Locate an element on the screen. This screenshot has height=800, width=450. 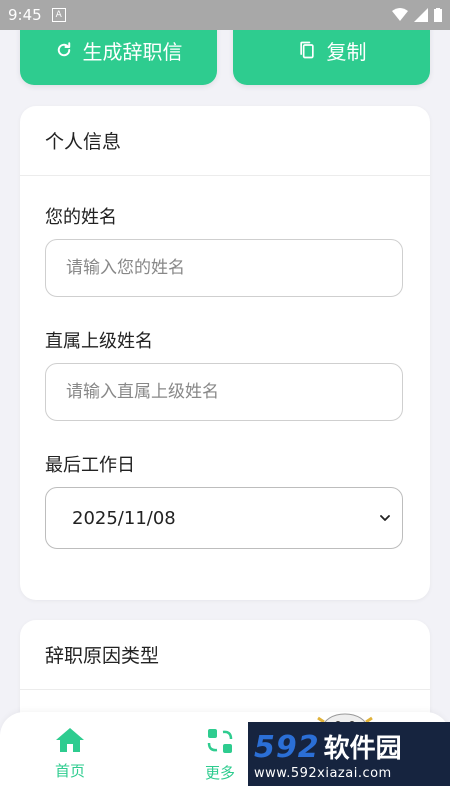
watermark-logo: 592 软件园 www.592xiazai.com is located at coordinates (349, 754).